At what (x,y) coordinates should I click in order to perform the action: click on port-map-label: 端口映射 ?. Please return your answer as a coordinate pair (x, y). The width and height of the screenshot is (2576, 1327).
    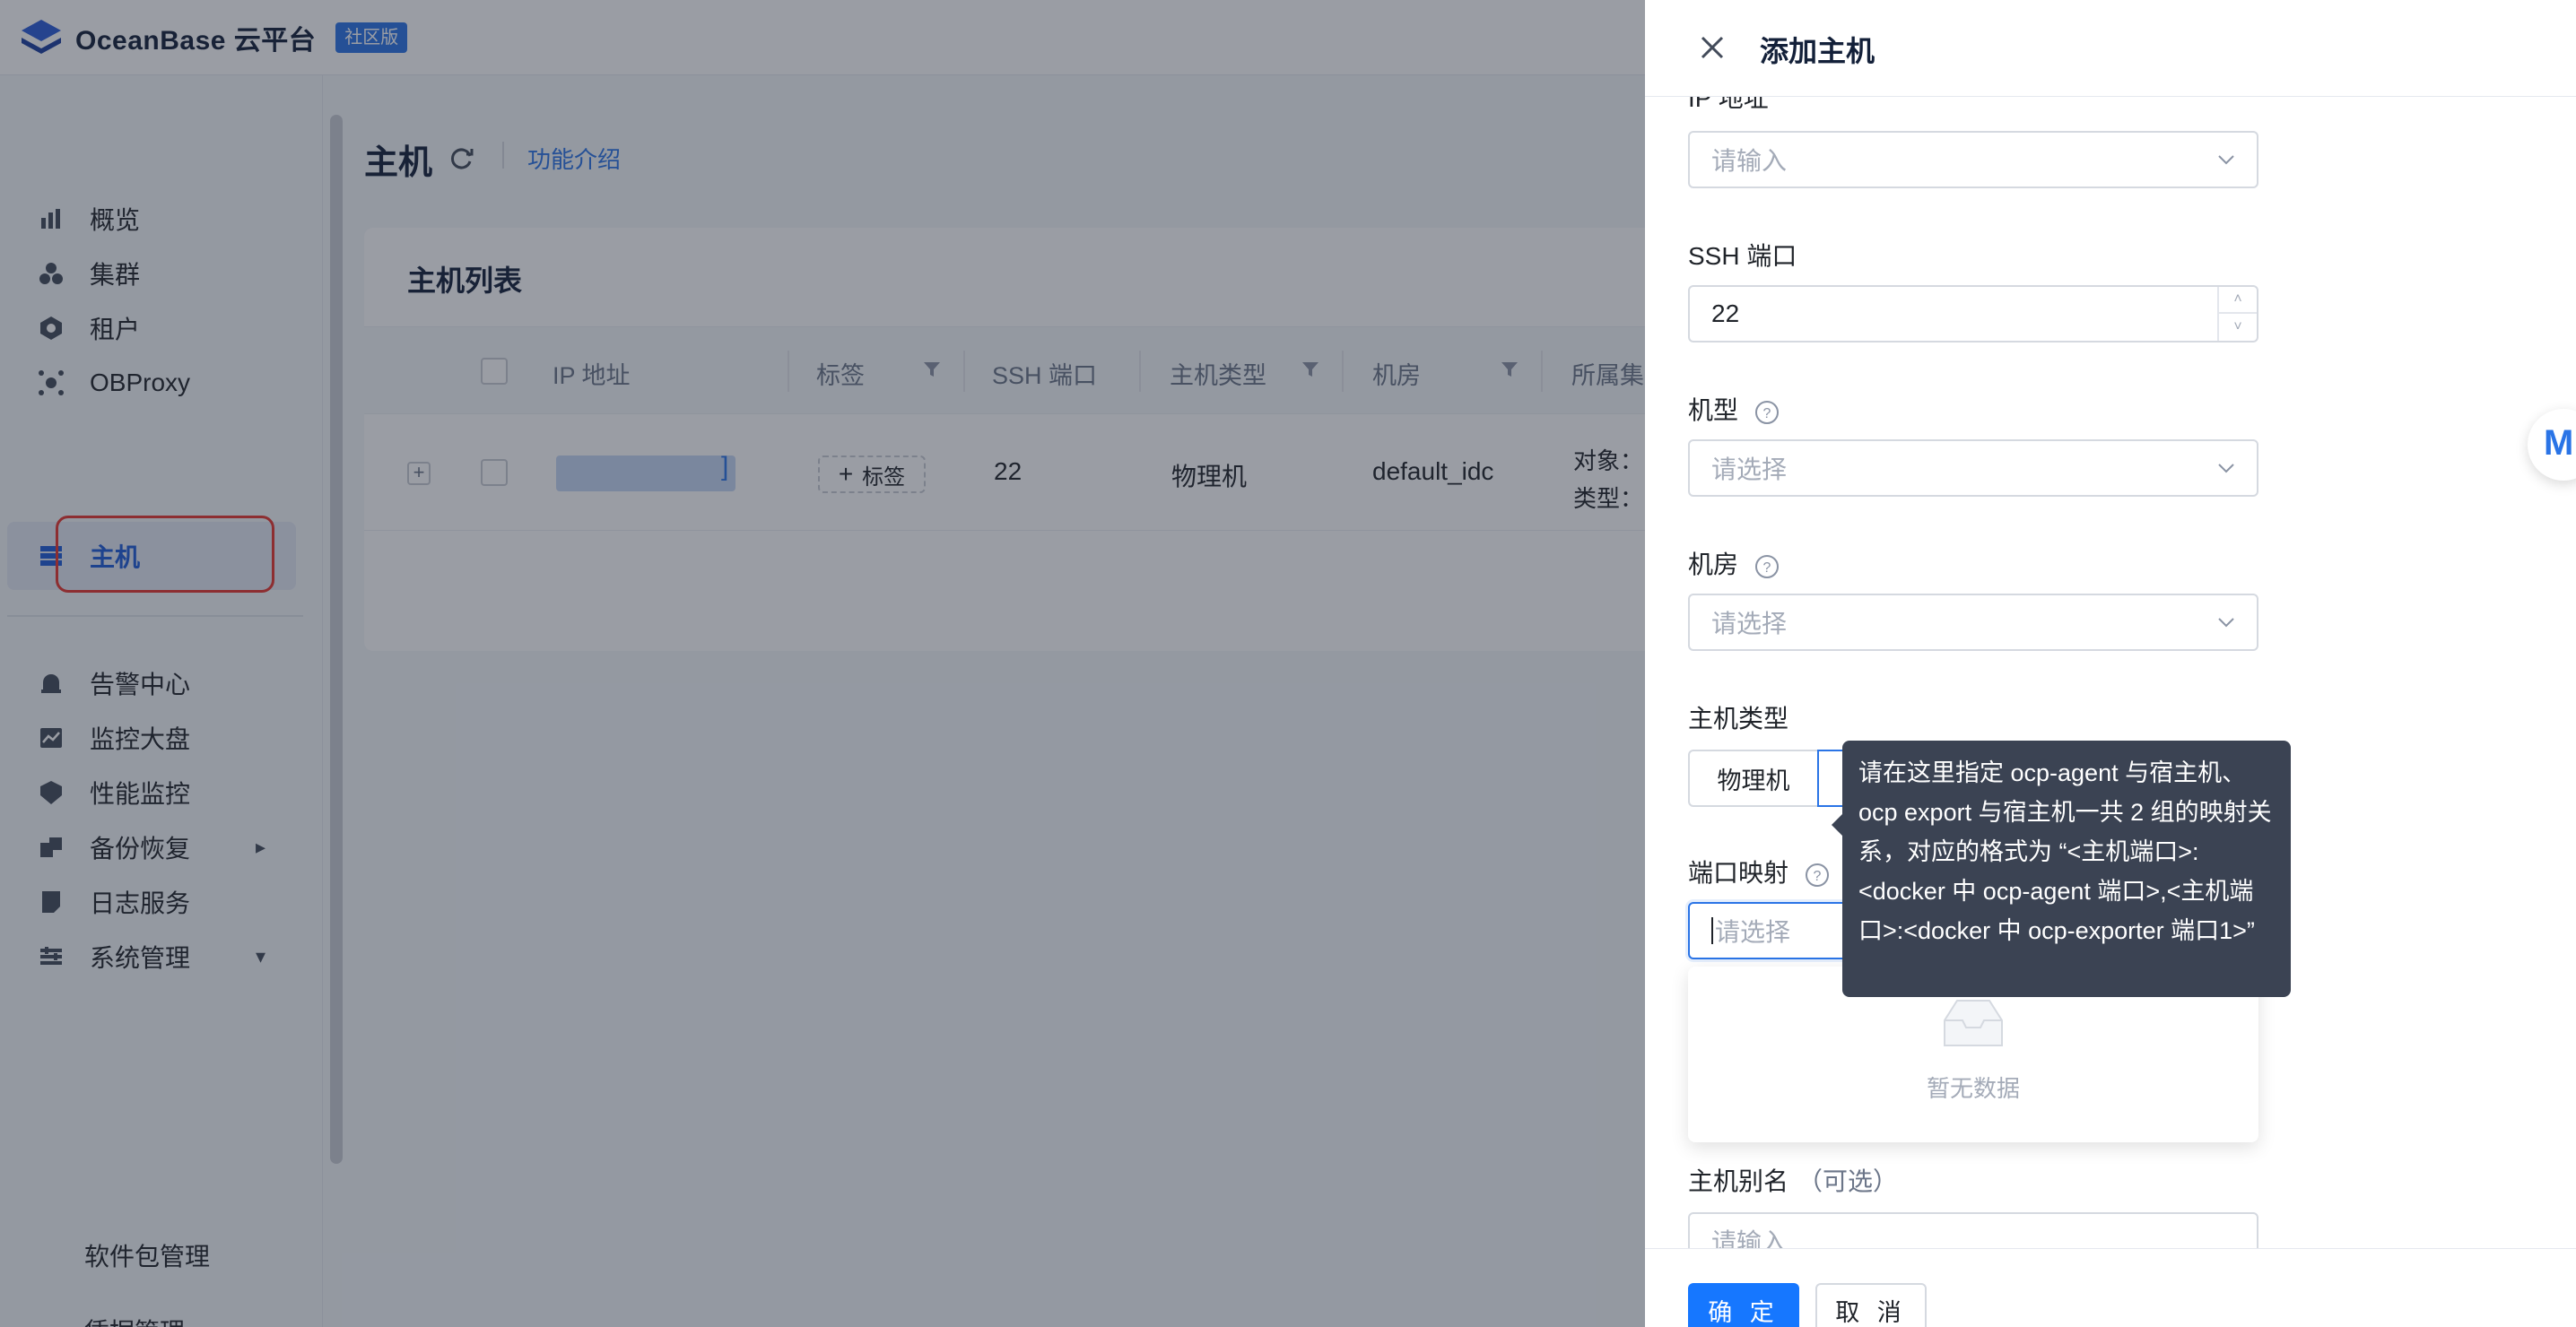
    Looking at the image, I should click on (1759, 872).